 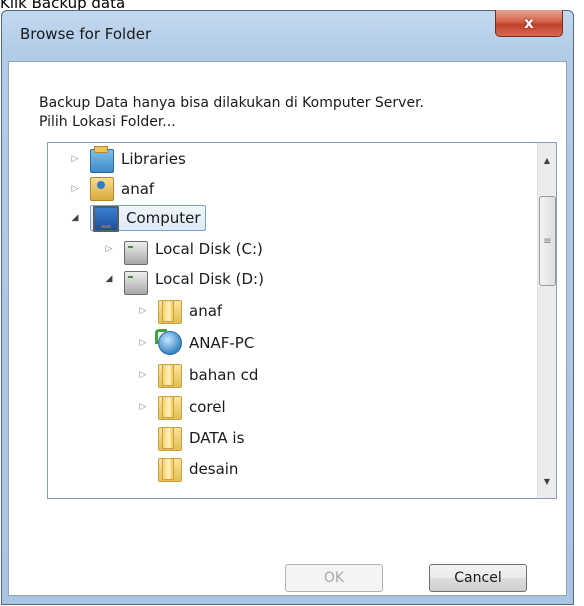 I want to click on tree-item-label: corel, so click(x=207, y=407).